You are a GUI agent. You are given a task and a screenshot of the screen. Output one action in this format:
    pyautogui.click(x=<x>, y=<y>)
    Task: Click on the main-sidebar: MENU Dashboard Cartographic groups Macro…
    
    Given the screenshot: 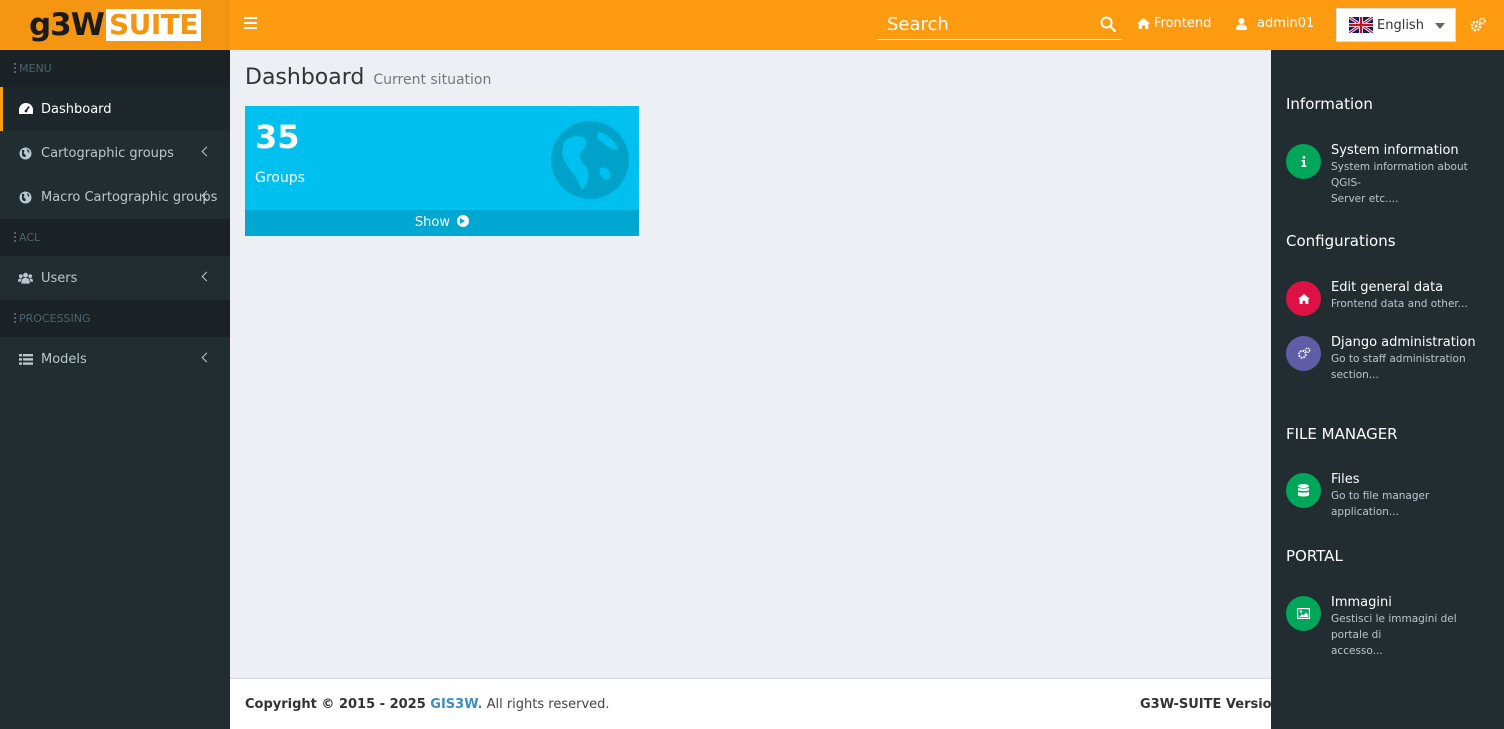 What is the action you would take?
    pyautogui.click(x=115, y=389)
    